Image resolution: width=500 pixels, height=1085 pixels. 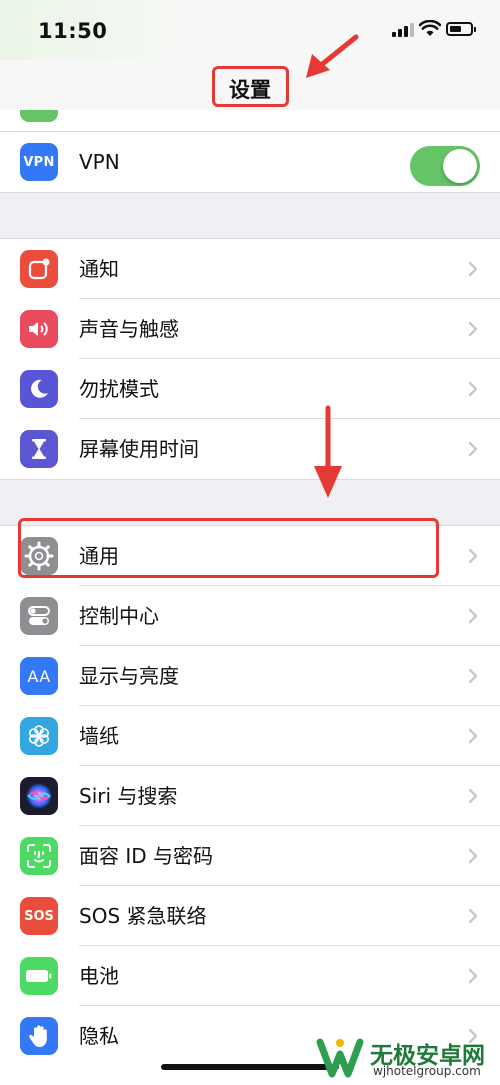 What do you see at coordinates (73, 31) in the screenshot?
I see `status-time: 11:50` at bounding box center [73, 31].